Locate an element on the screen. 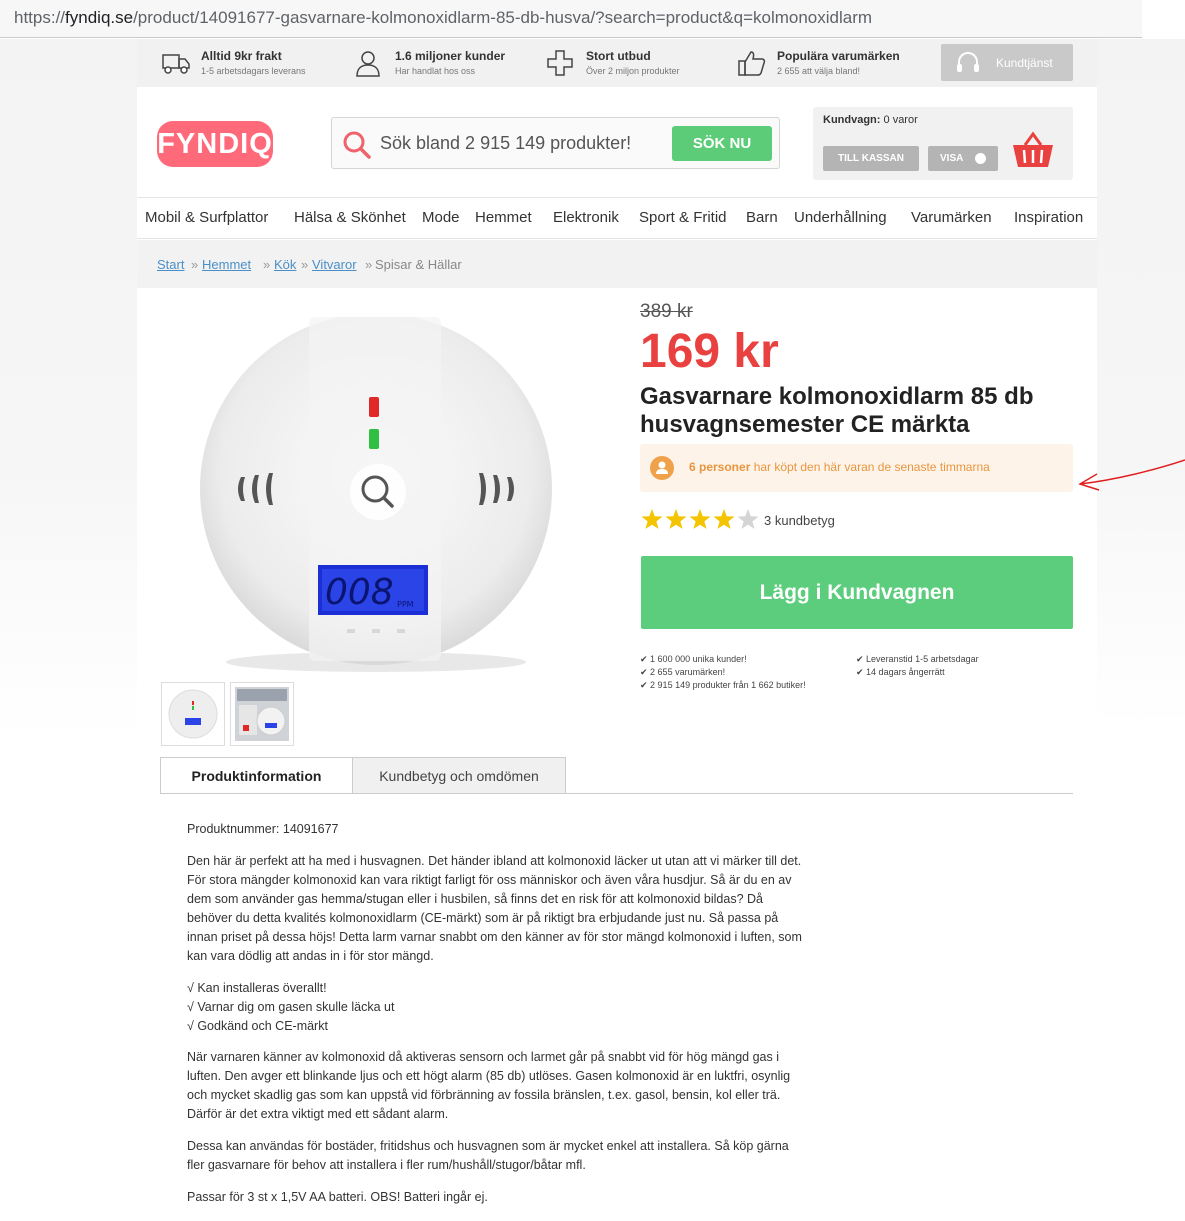  search-box: Sök bland 2 915 149 produkter! SÖK NU is located at coordinates (555, 143).